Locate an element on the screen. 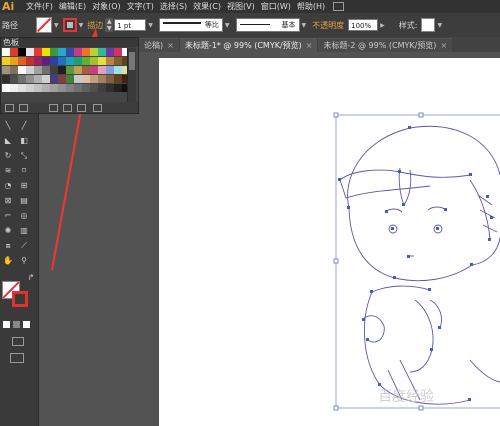 The width and height of the screenshot is (500, 426). pen-icon: ╲ is located at coordinates (8, 126).